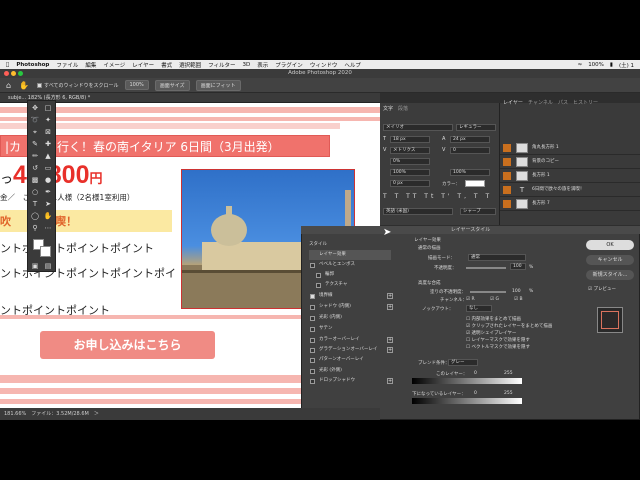  Describe the element at coordinates (324, 65) in the screenshot. I see `menu-window: ウィンドウ` at that location.